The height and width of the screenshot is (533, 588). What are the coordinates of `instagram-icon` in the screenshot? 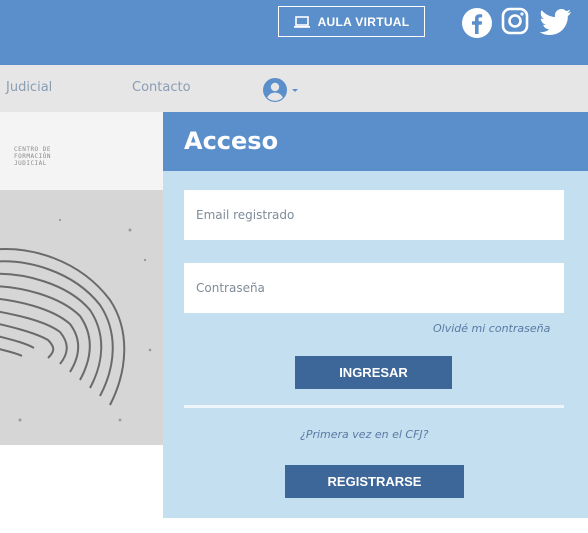 It's located at (515, 21).